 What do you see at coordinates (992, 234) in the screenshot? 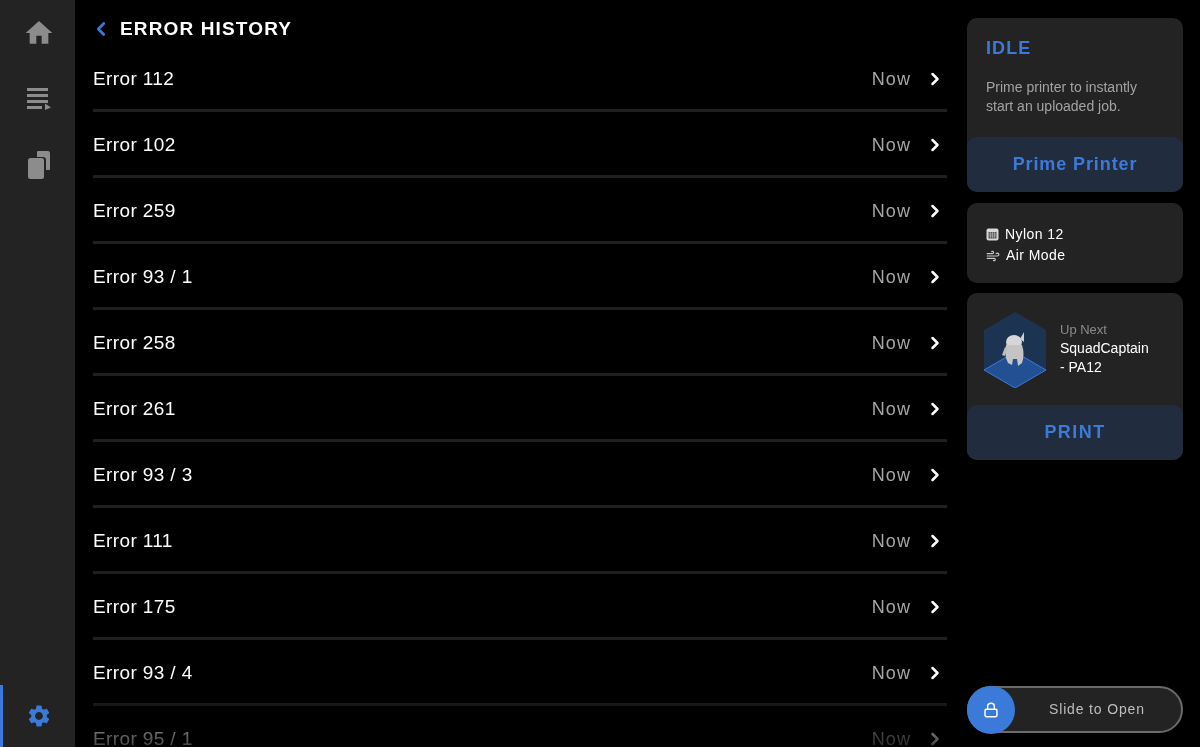
I see `spool-icon` at bounding box center [992, 234].